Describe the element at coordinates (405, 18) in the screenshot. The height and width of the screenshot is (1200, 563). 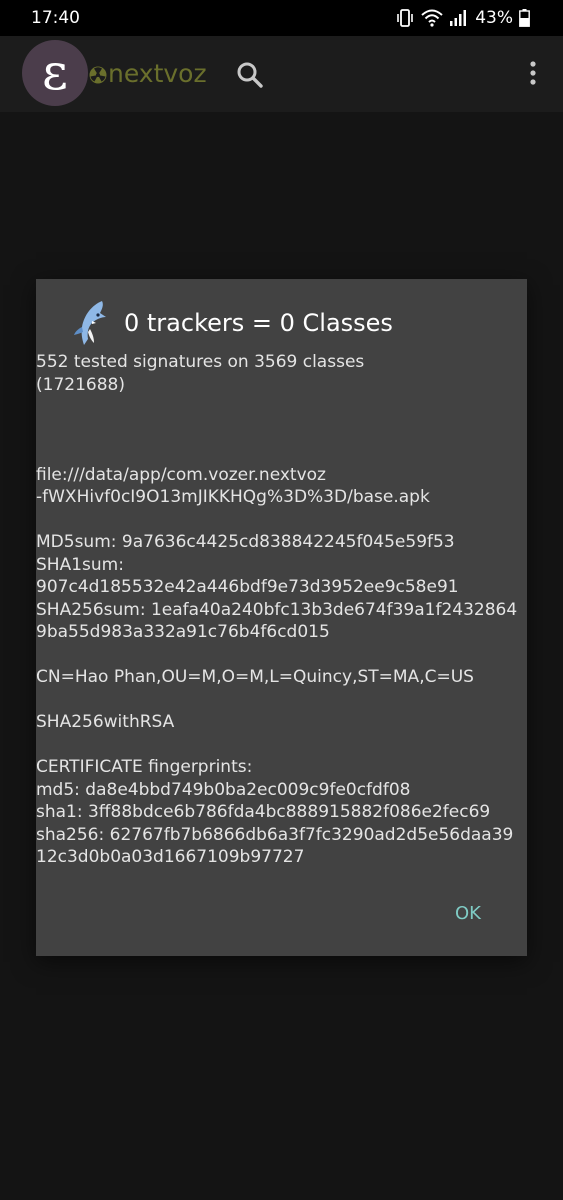
I see `vibrate-icon` at that location.